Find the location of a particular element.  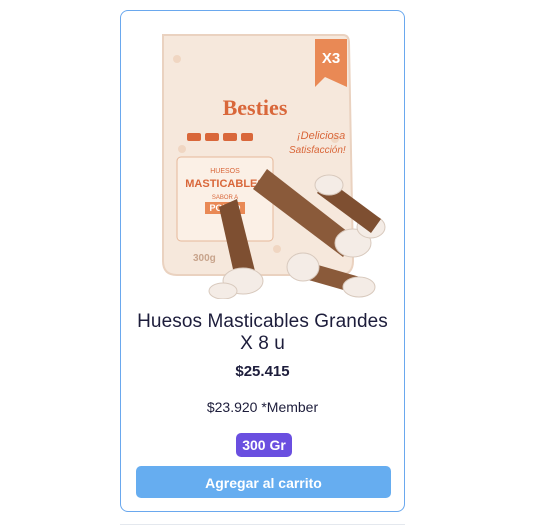

package-line-1: HUESOS is located at coordinates (225, 171).